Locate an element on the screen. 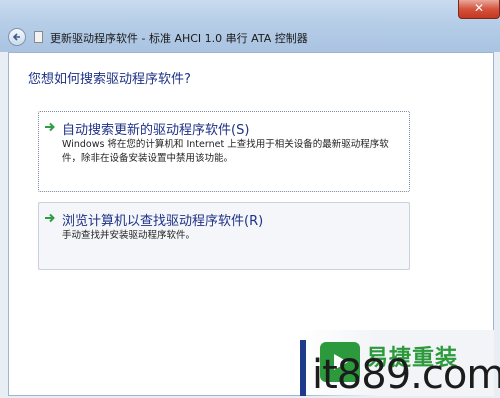 Image resolution: width=500 pixels, height=398 pixels. close-icon: ✕ is located at coordinates (479, 8).